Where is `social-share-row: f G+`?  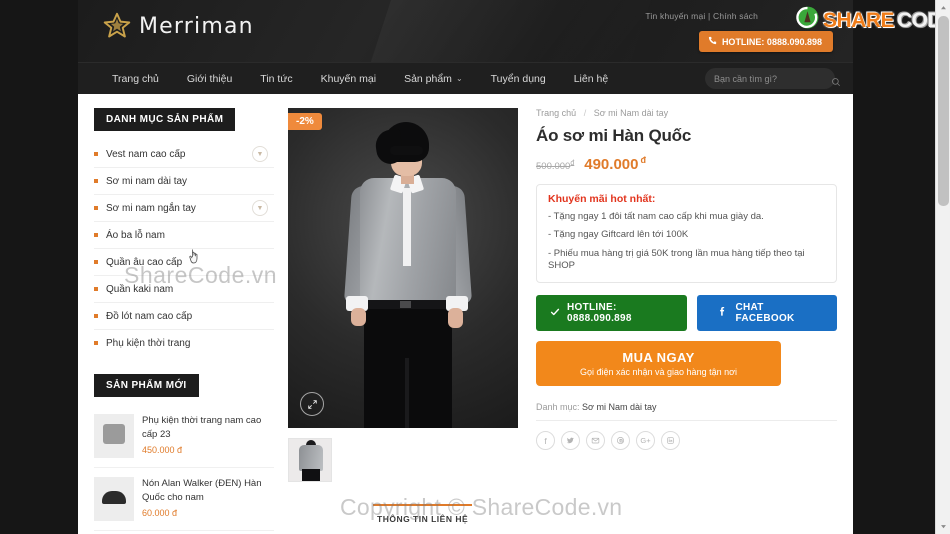
social-share-row: f G+ is located at coordinates (686, 441).